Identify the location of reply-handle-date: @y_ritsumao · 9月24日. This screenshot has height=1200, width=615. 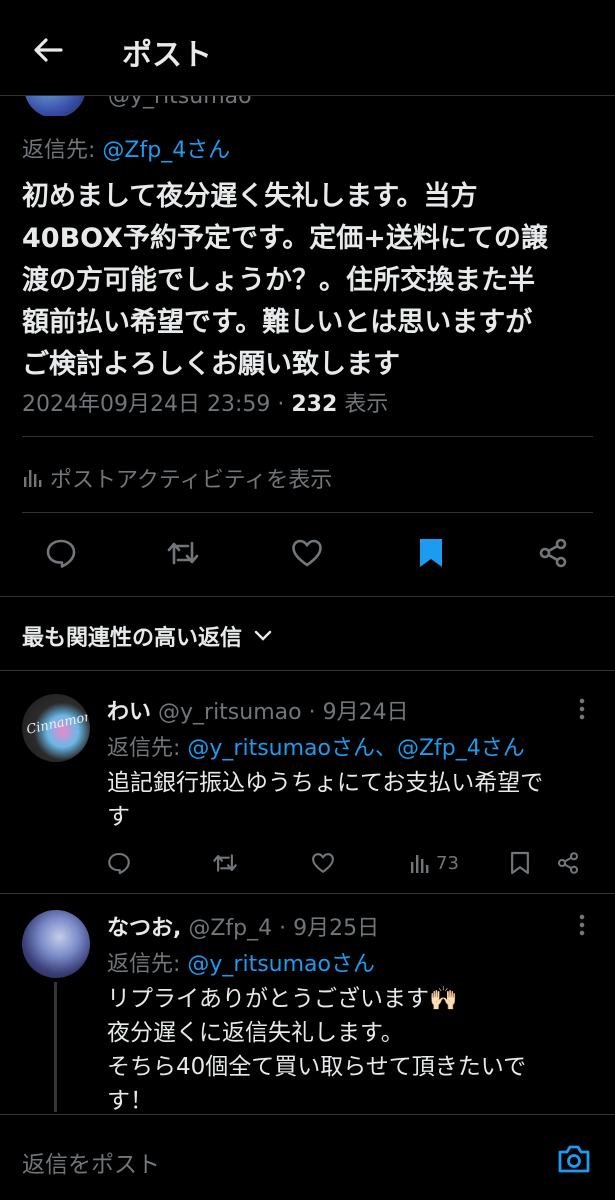
(280, 712).